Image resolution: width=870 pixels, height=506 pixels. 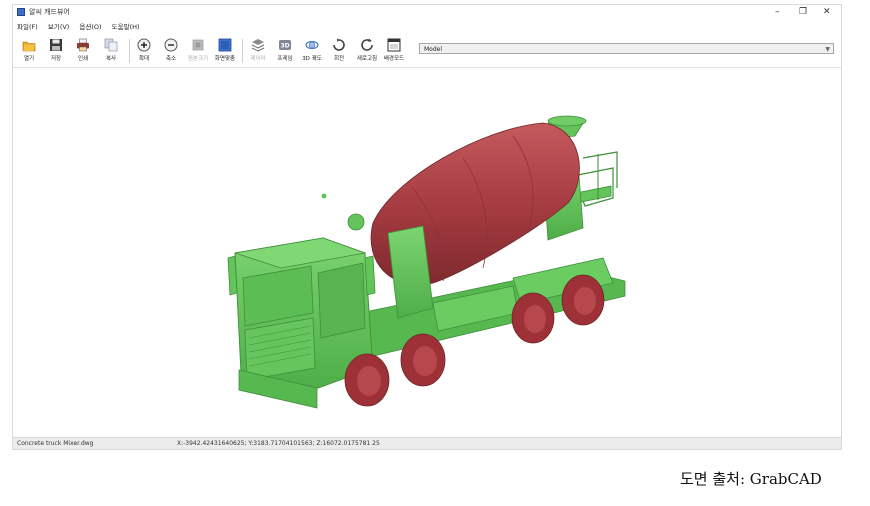 I want to click on zoom-in-icon, so click(x=144, y=44).